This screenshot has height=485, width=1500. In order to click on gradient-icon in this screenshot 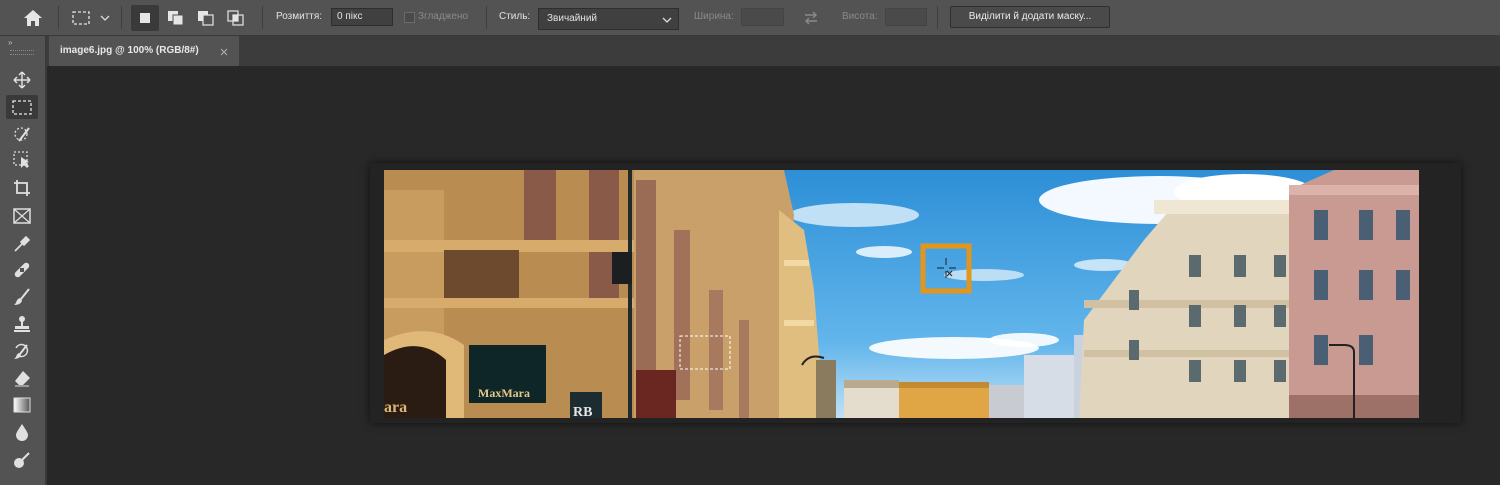, I will do `click(22, 405)`.